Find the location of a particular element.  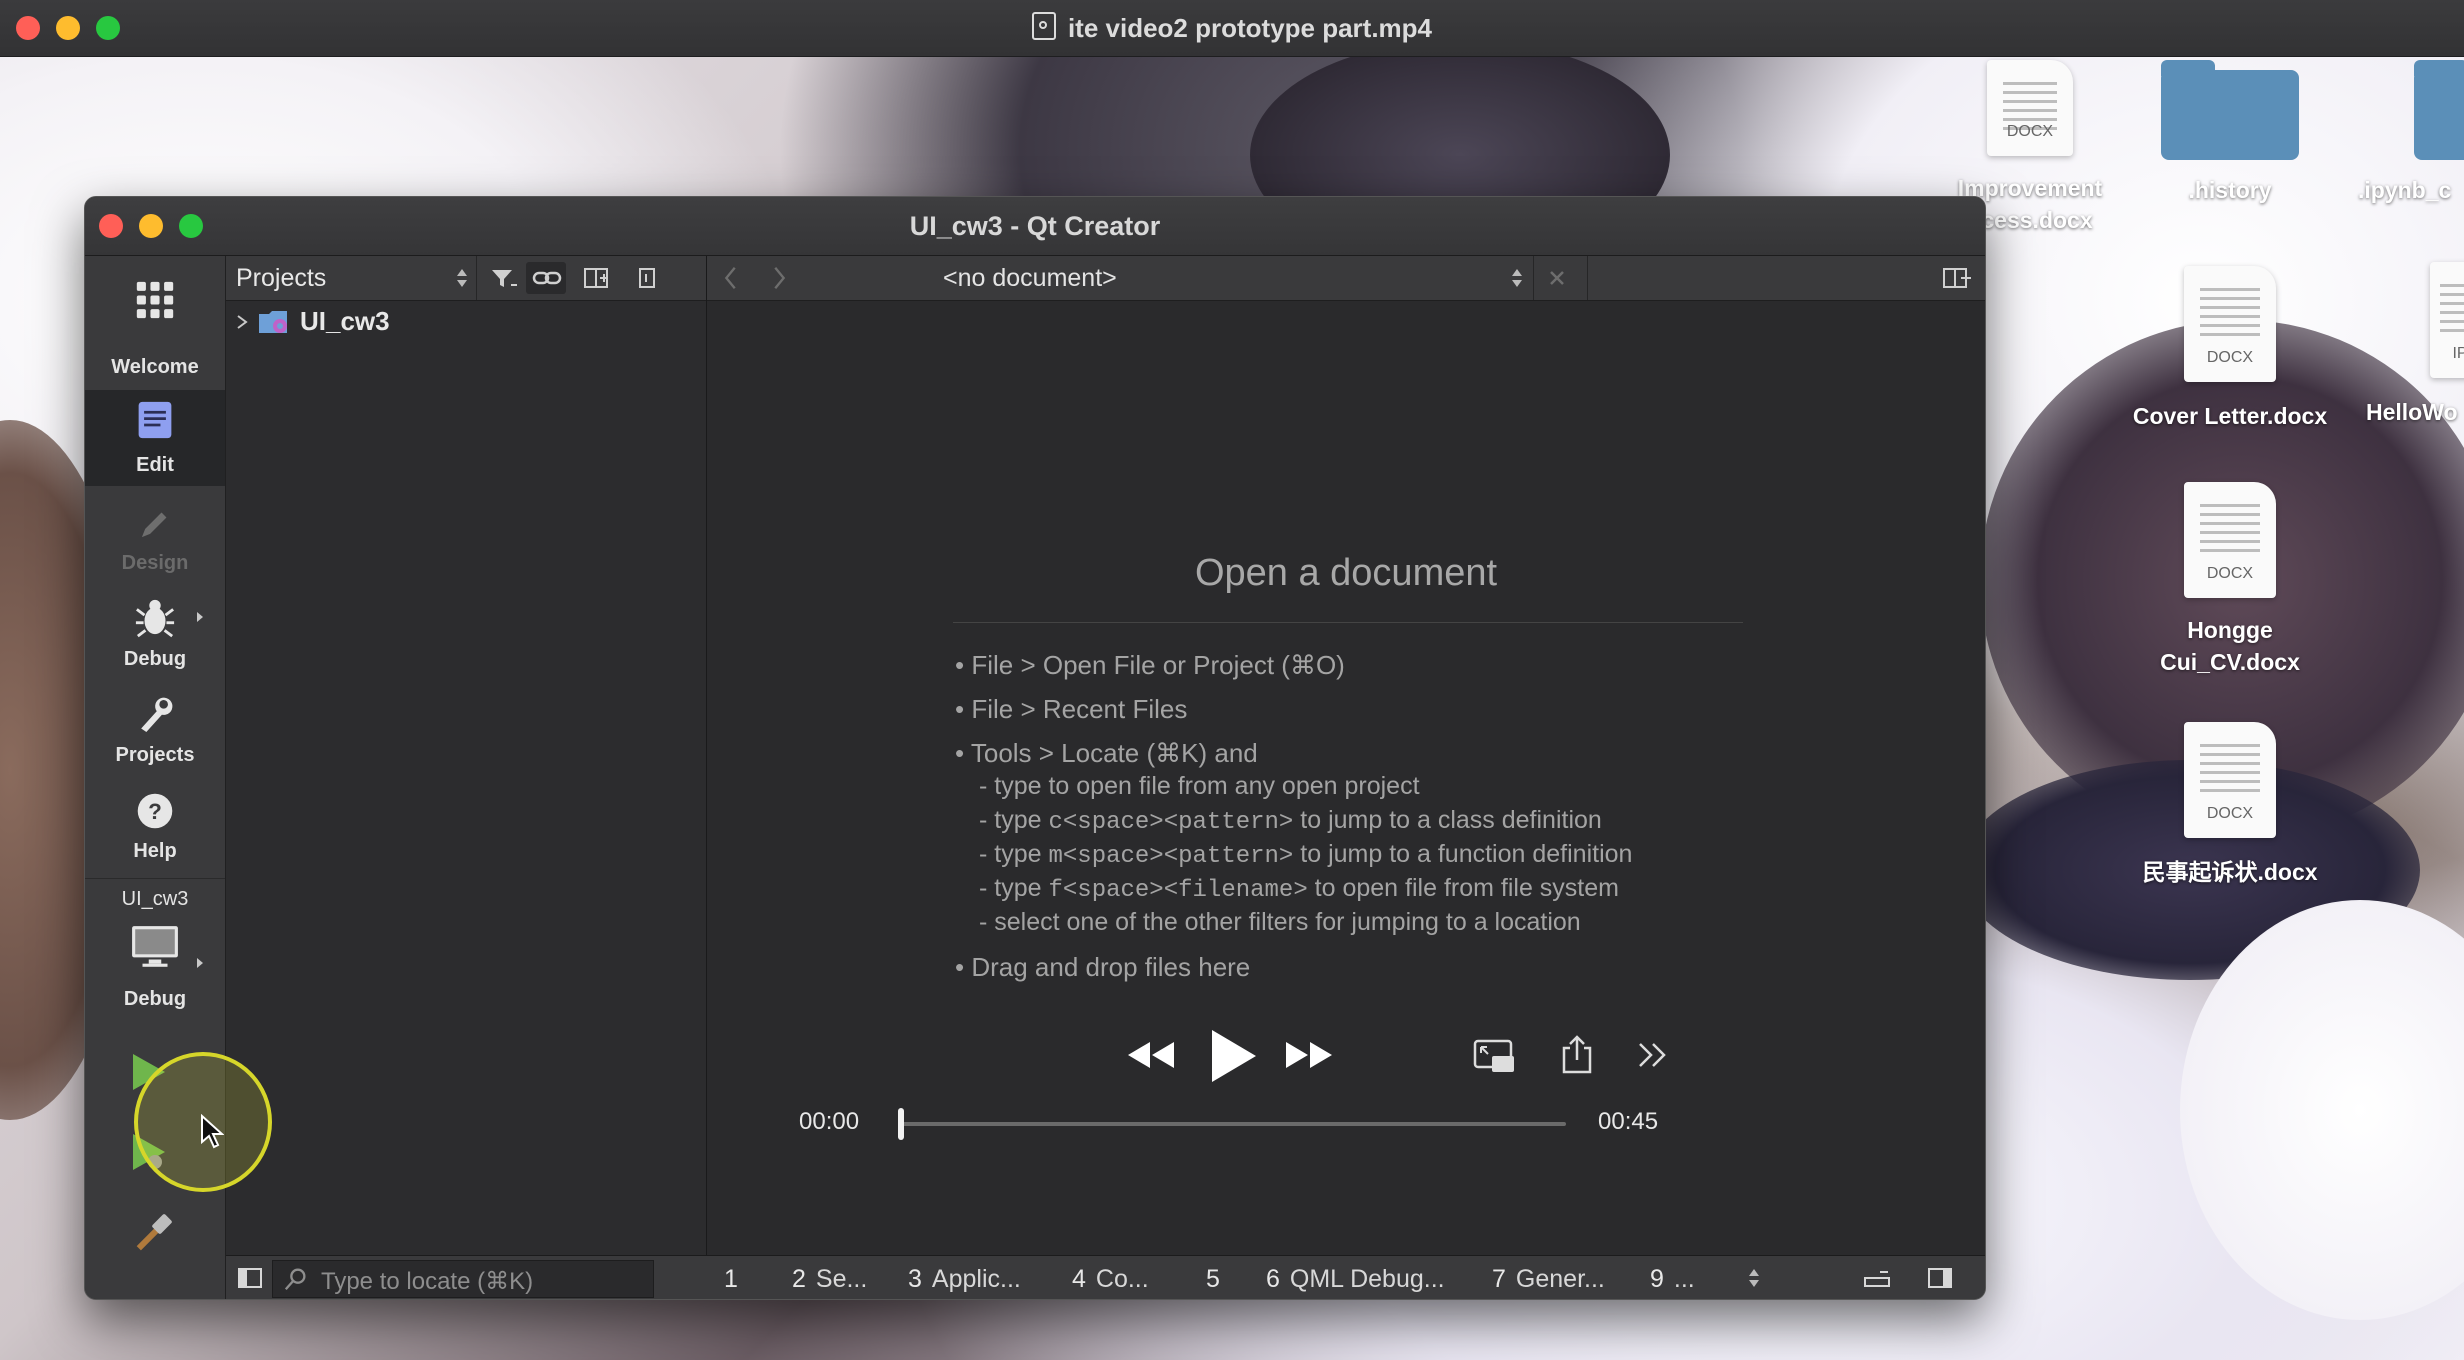

window-title: ite video2 prototype part.mp4 is located at coordinates (1232, 28).